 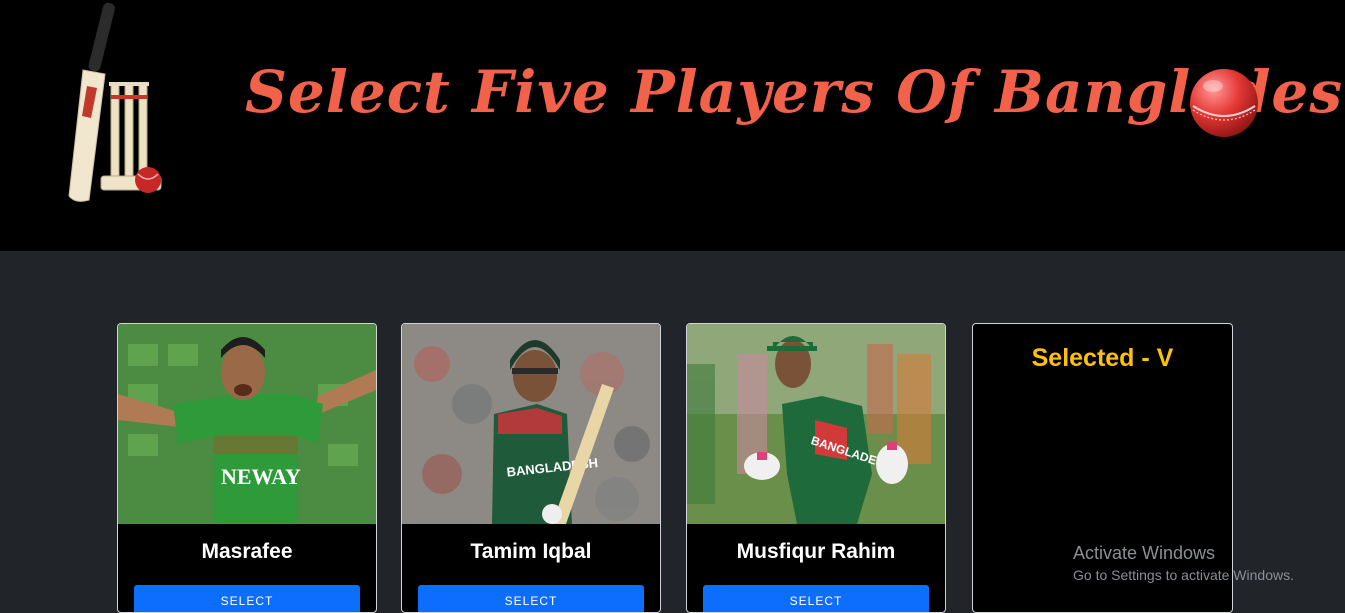 I want to click on jersey-sponsor-text: NEWAY, so click(x=261, y=476).